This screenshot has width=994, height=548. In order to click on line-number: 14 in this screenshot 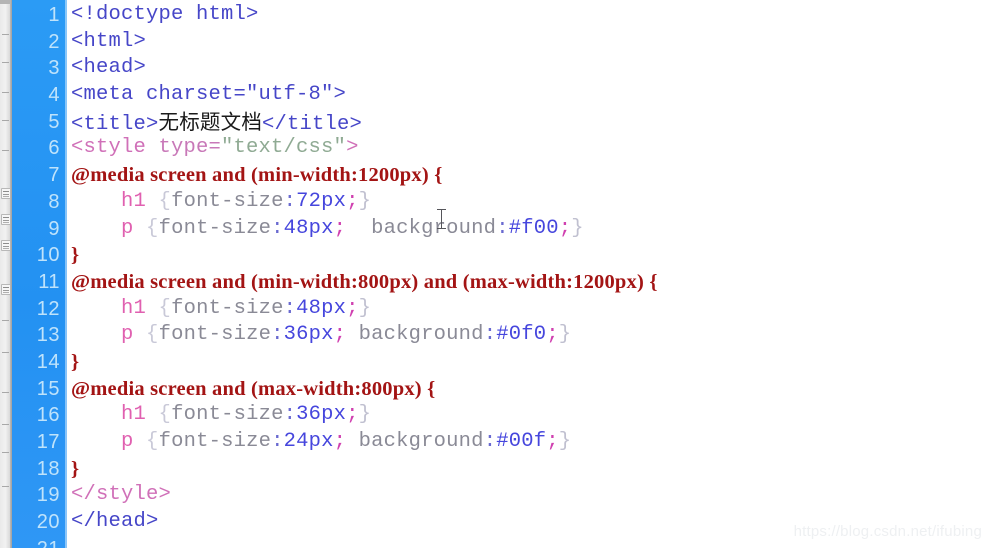, I will do `click(39, 362)`.